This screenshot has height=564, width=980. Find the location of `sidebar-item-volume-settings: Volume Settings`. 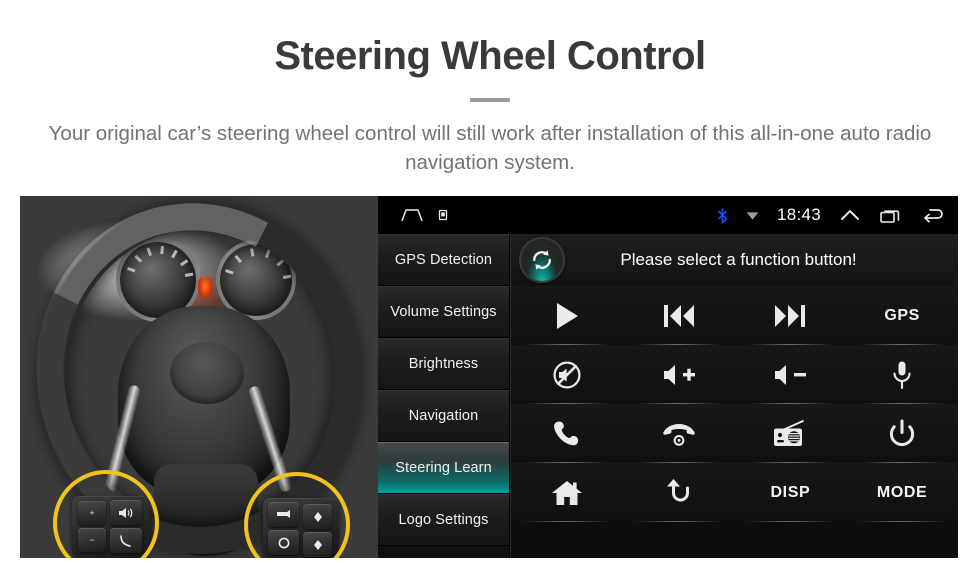

sidebar-item-volume-settings: Volume Settings is located at coordinates (443, 312).